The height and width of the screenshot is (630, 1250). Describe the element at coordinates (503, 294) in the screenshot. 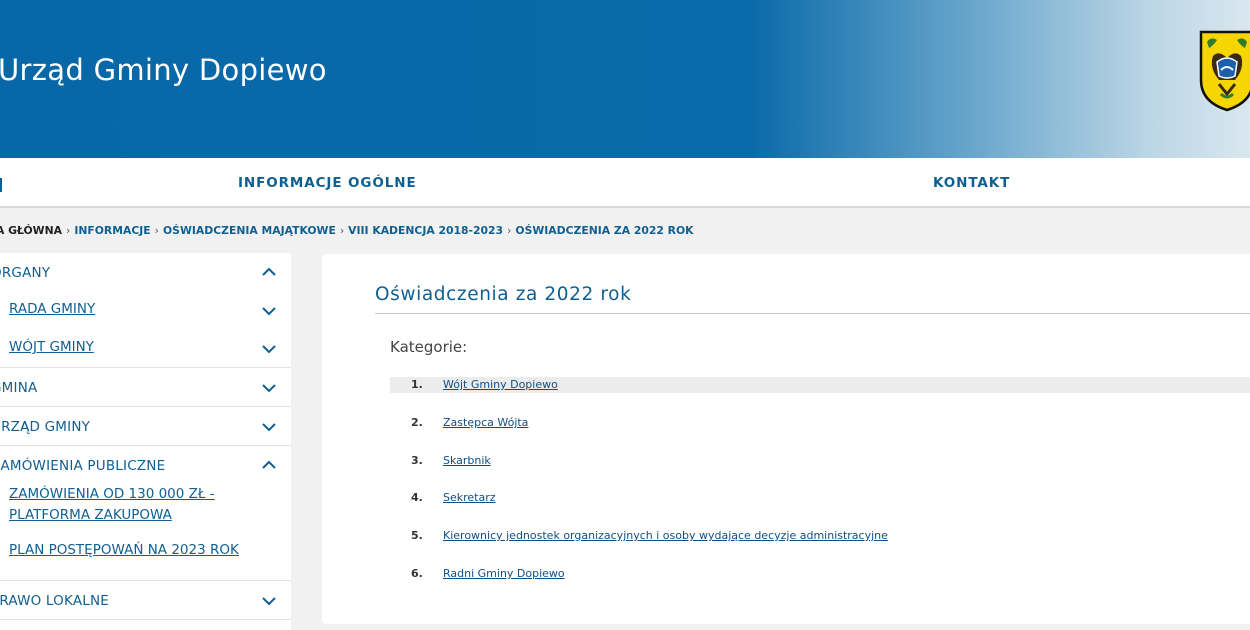

I see `page-title: Oświadczenia za 2022 rok` at that location.